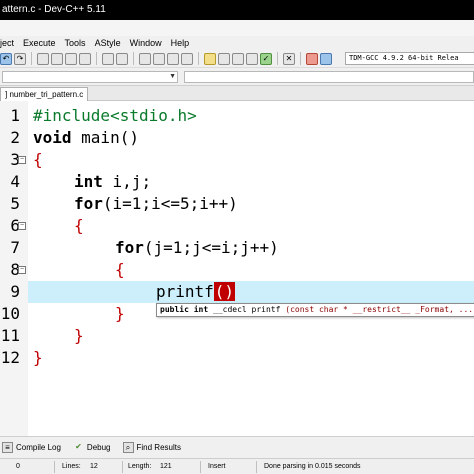  What do you see at coordinates (120, 313) in the screenshot?
I see `code-line-10: }` at bounding box center [120, 313].